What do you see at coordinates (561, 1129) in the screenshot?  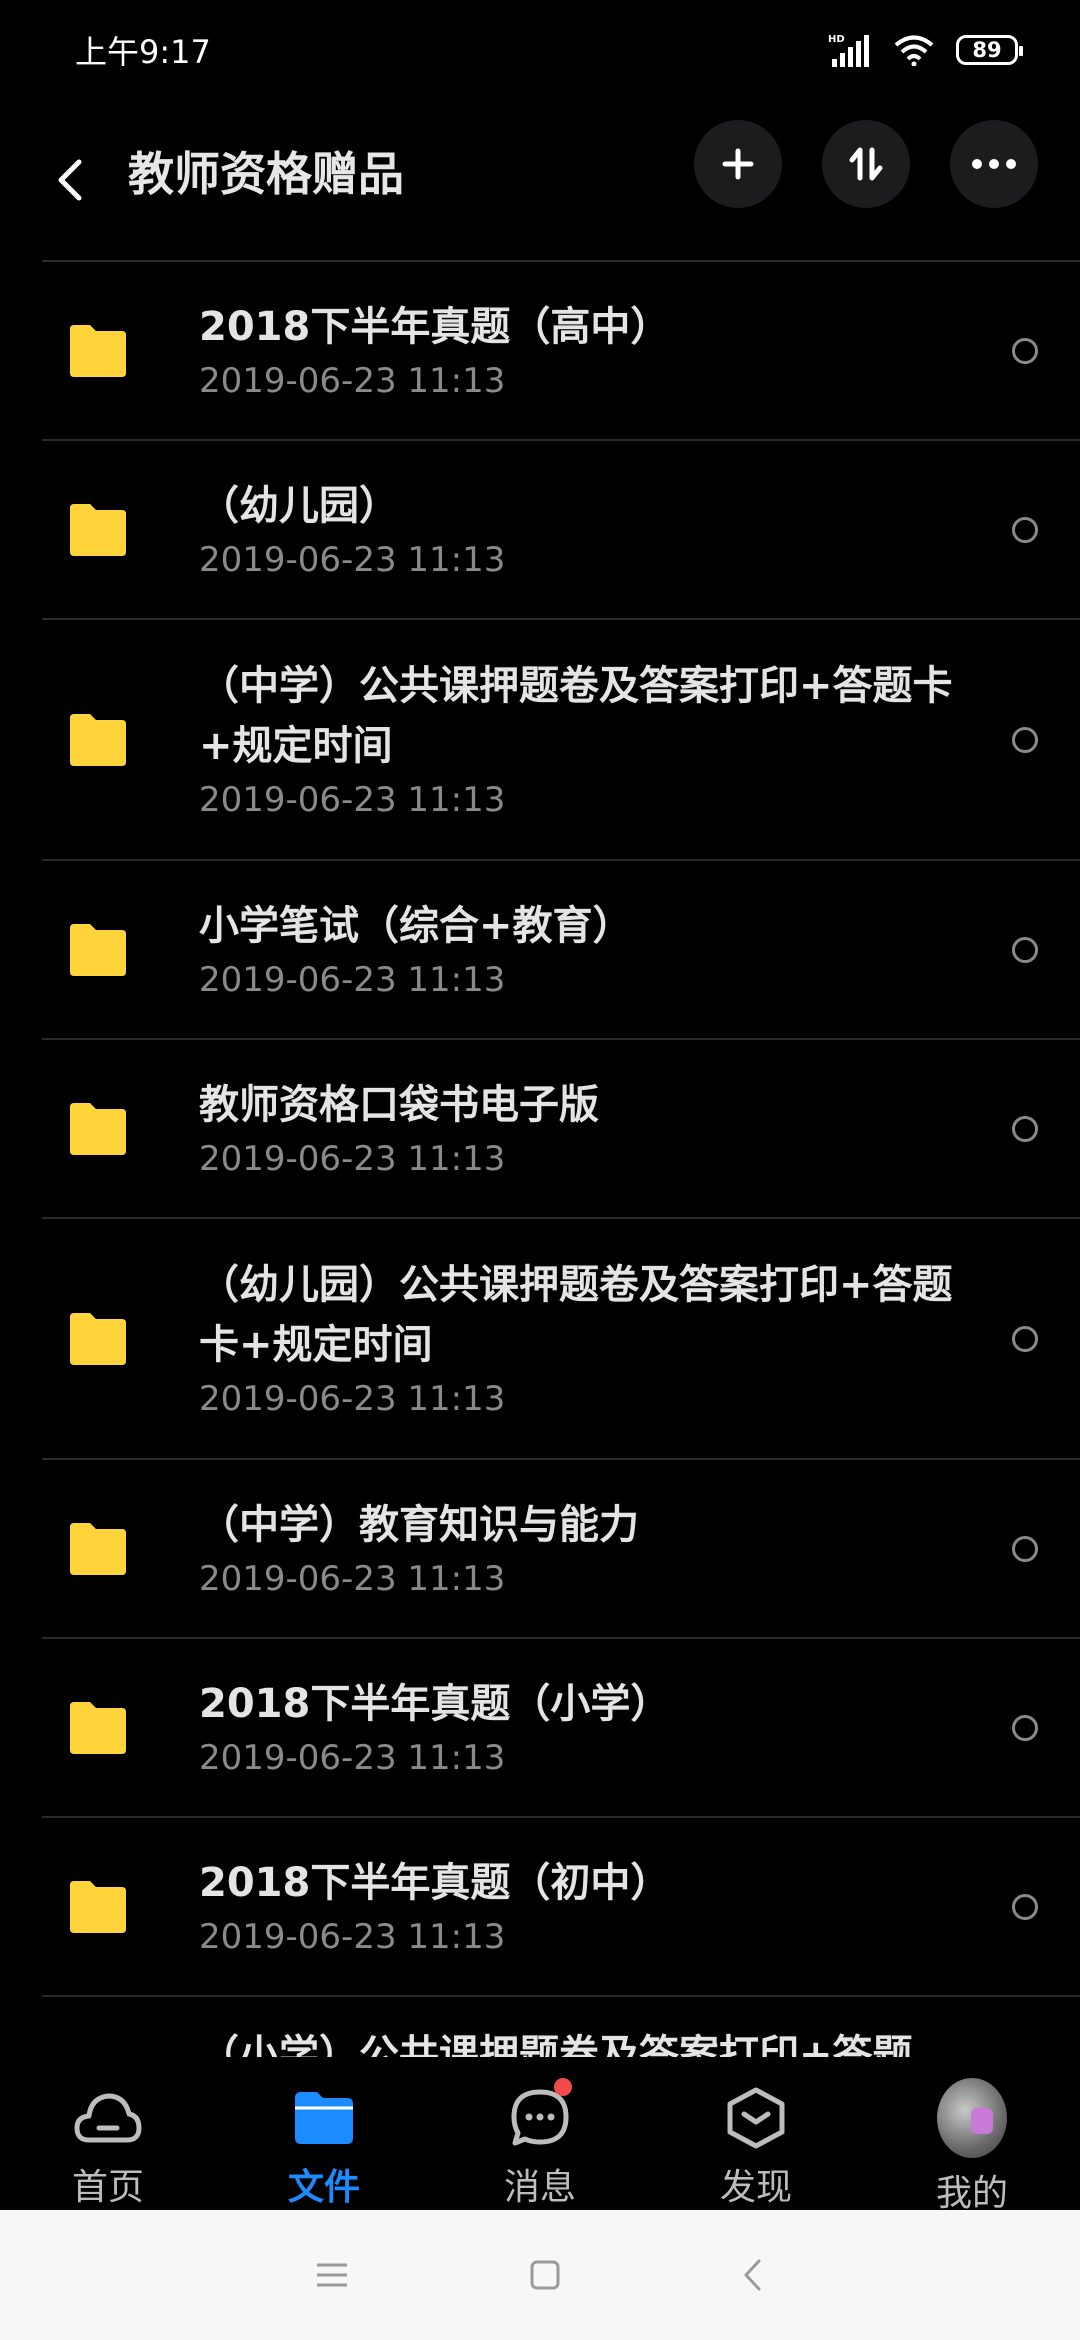 I see `list-item: 教师资格口袋书电子版 2019-06-23 11:13` at bounding box center [561, 1129].